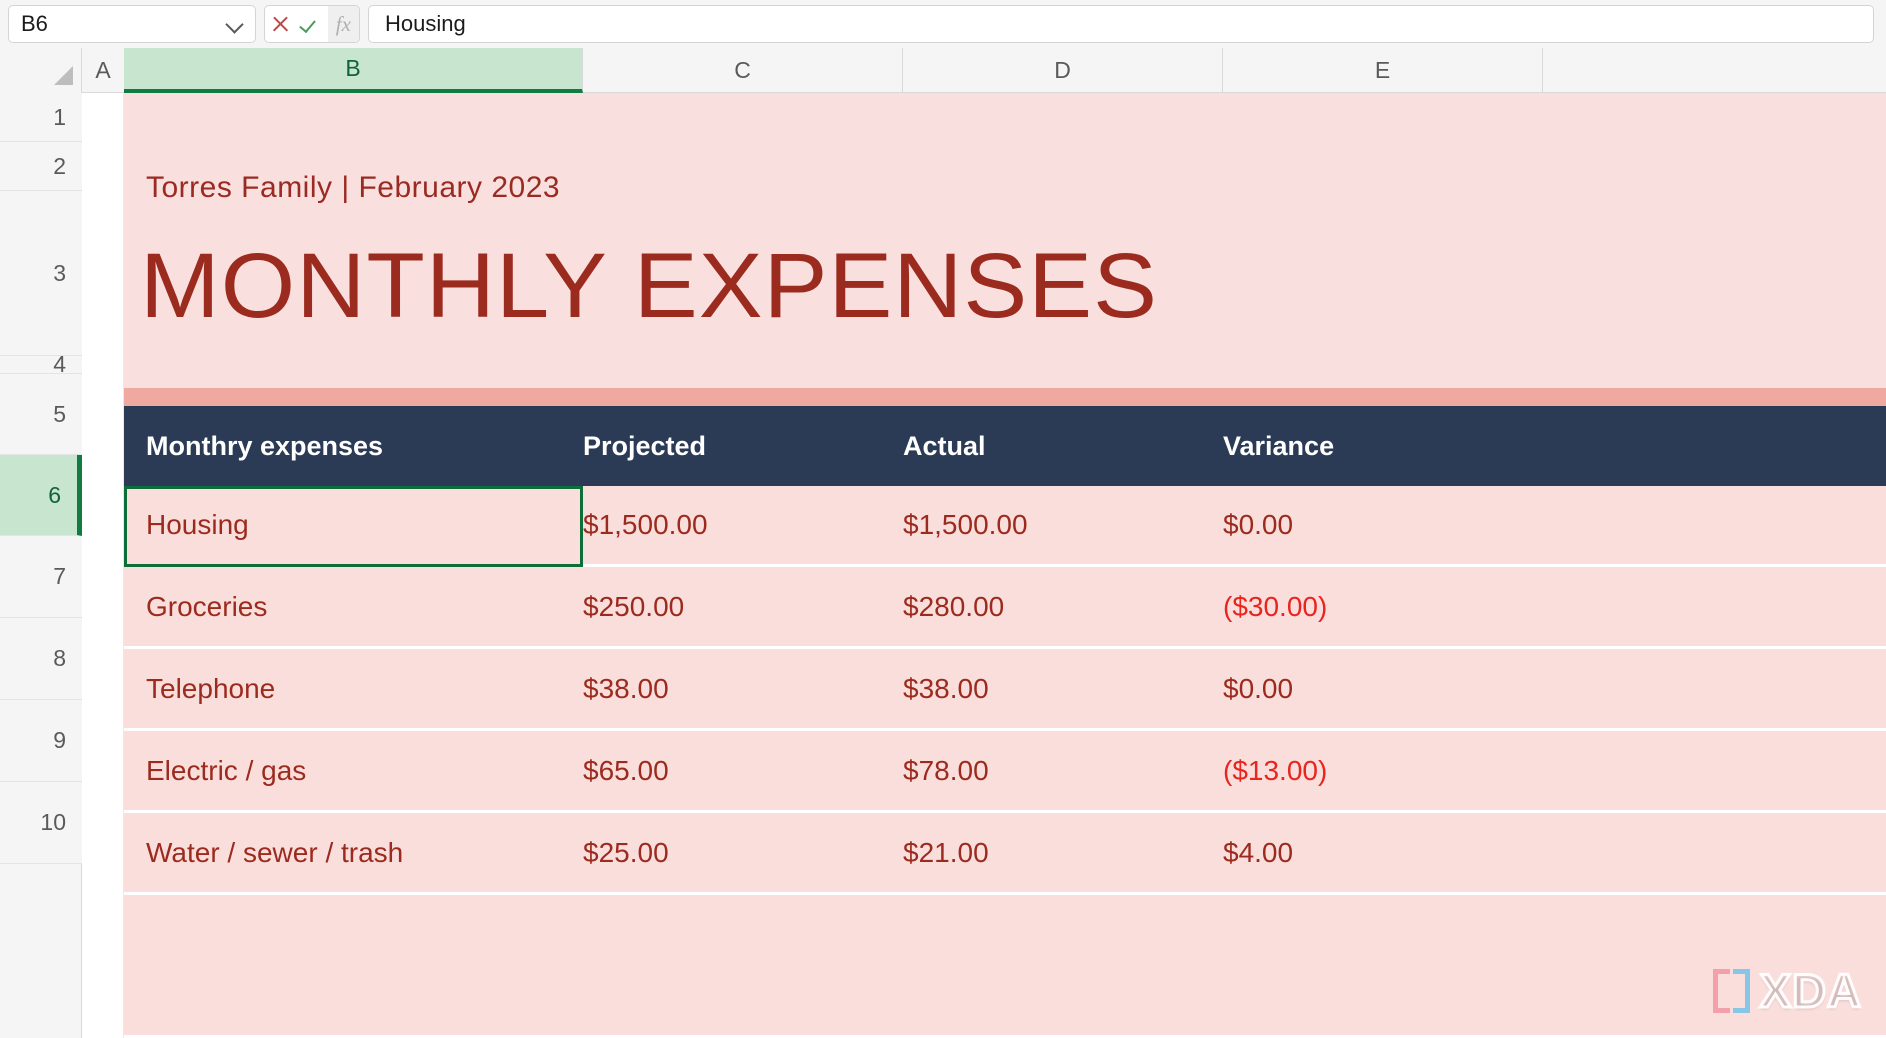  I want to click on cell-actual: $78.00, so click(1063, 770).